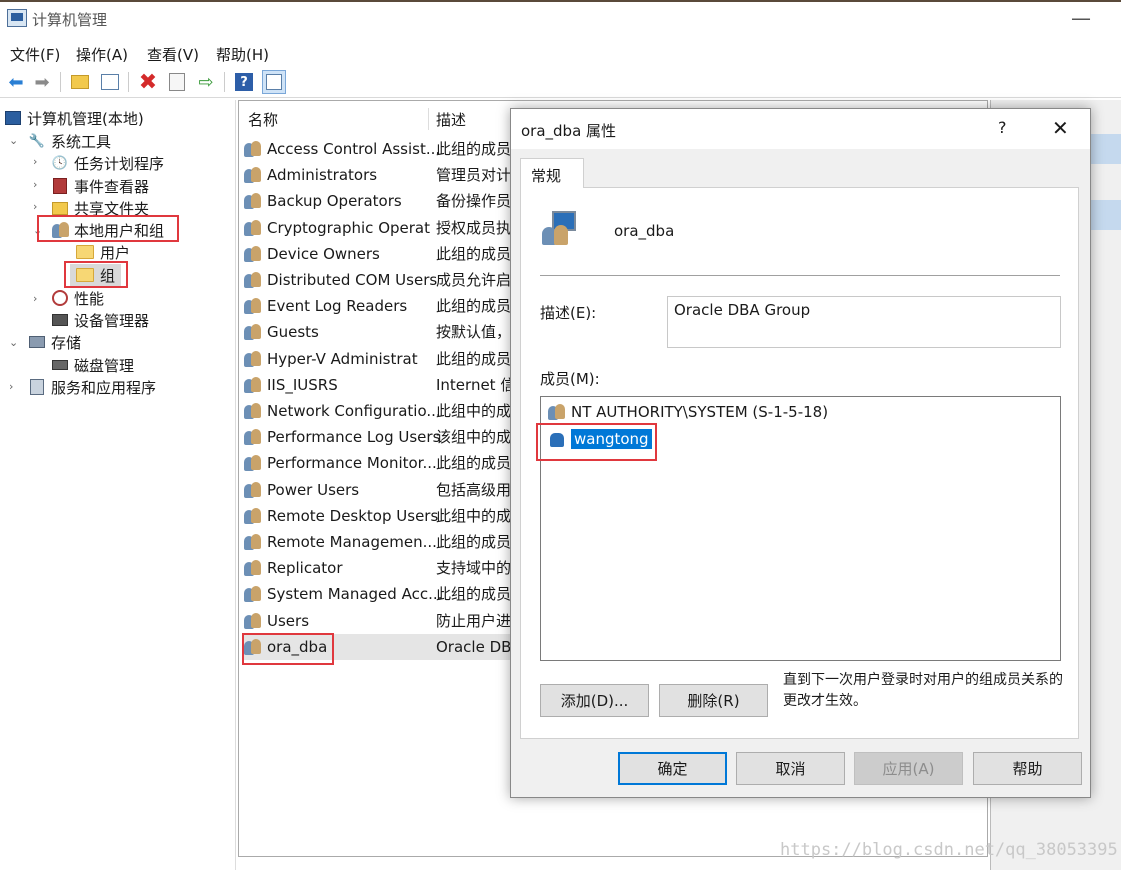 The height and width of the screenshot is (870, 1121). I want to click on description-label: 描述(E):, so click(568, 313).